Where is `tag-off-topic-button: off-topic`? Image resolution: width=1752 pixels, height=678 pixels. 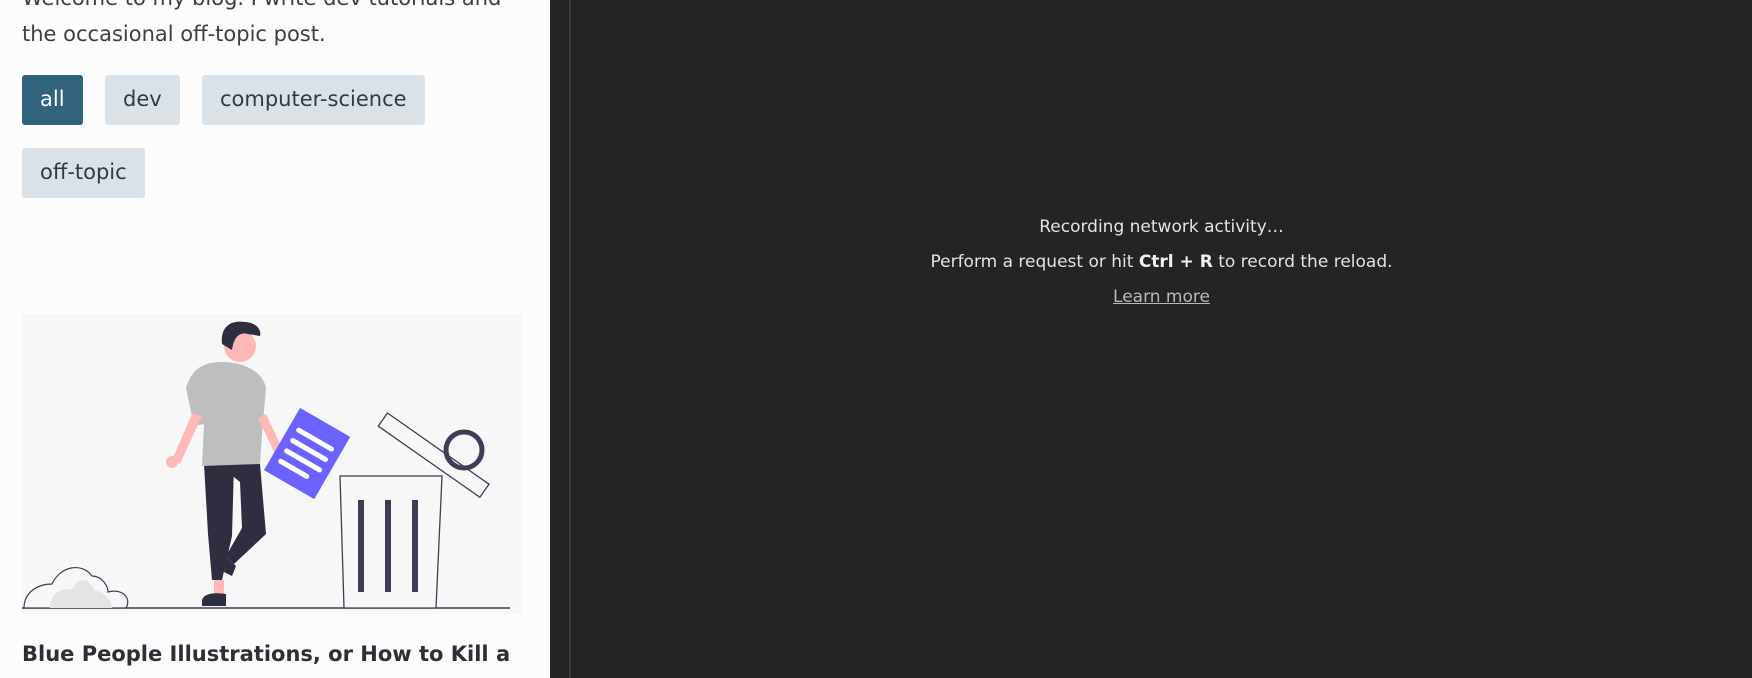 tag-off-topic-button: off-topic is located at coordinates (83, 173).